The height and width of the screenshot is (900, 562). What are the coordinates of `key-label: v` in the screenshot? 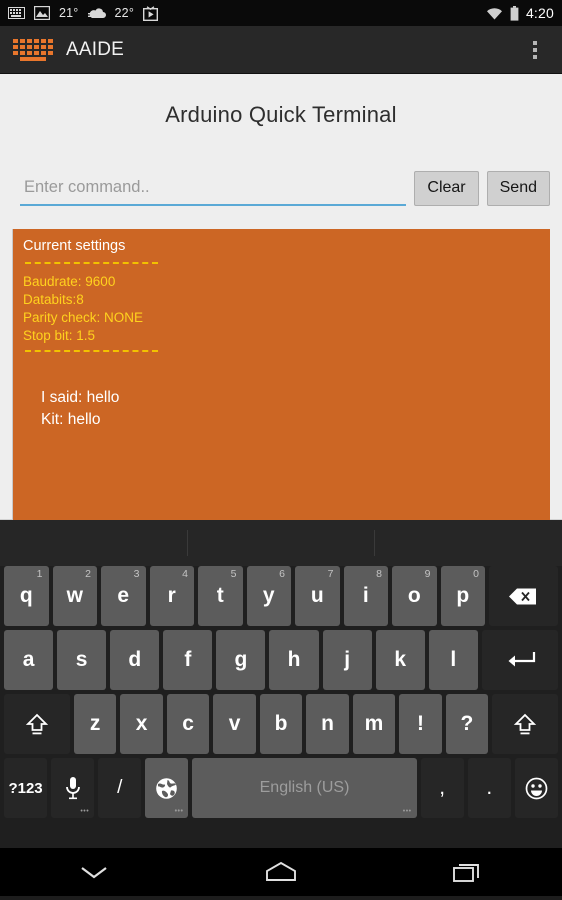 It's located at (234, 723).